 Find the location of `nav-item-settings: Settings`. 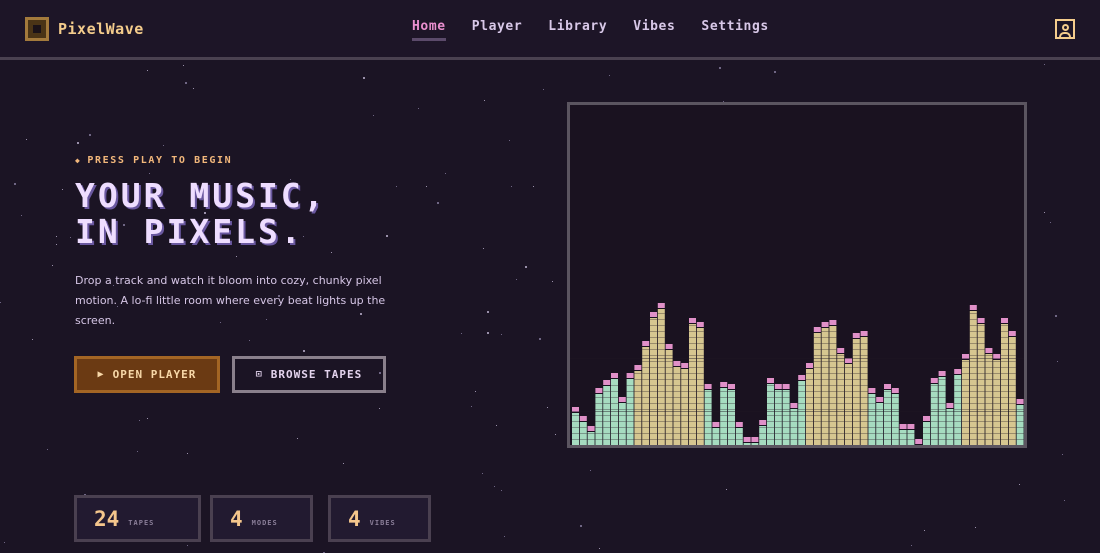

nav-item-settings: Settings is located at coordinates (734, 30).